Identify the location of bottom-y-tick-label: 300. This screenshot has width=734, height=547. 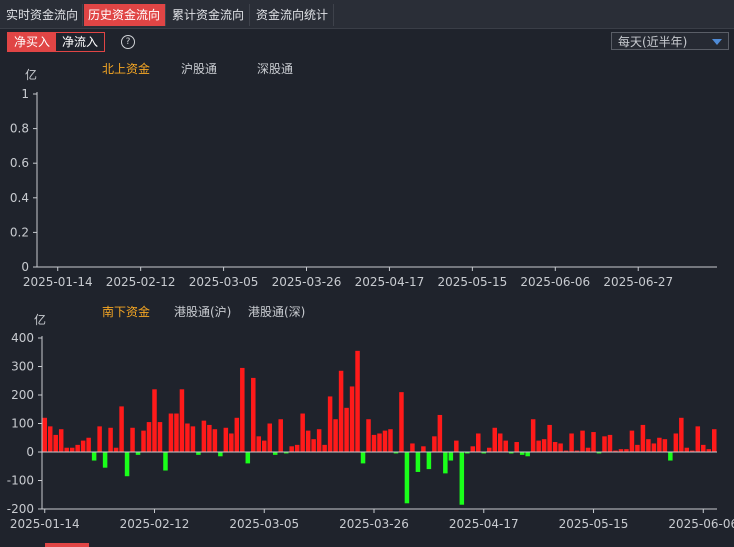
(22, 367).